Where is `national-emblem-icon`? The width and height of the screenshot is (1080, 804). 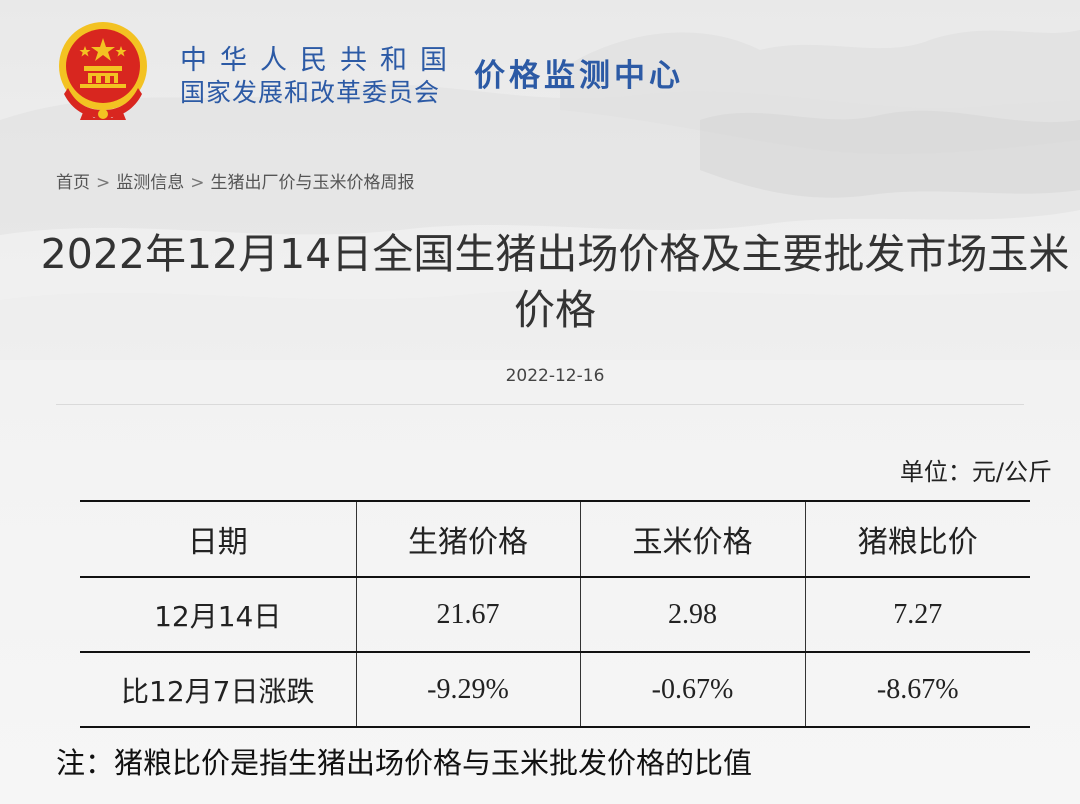 national-emblem-icon is located at coordinates (103, 71).